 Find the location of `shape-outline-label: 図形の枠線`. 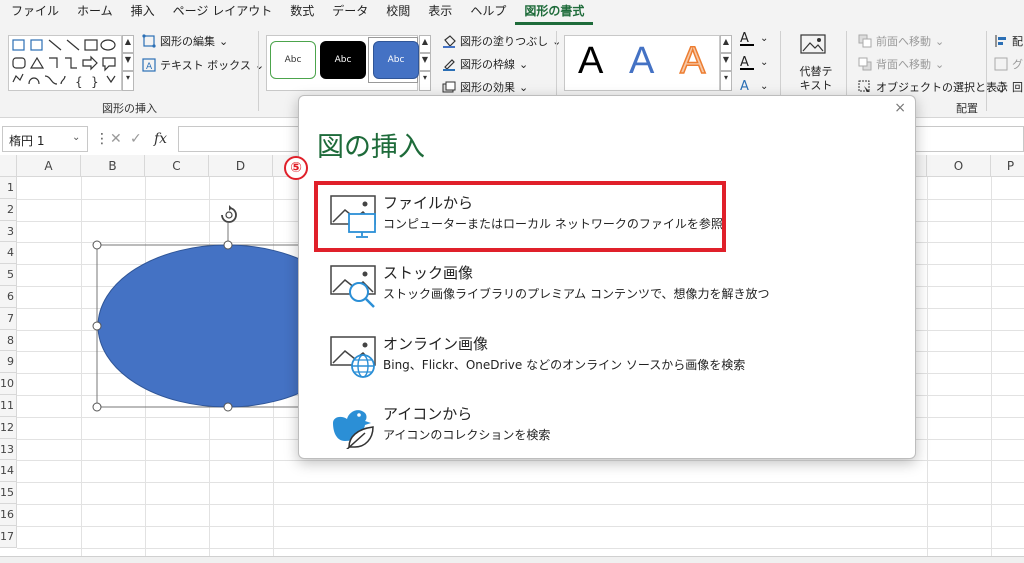

shape-outline-label: 図形の枠線 is located at coordinates (487, 64).